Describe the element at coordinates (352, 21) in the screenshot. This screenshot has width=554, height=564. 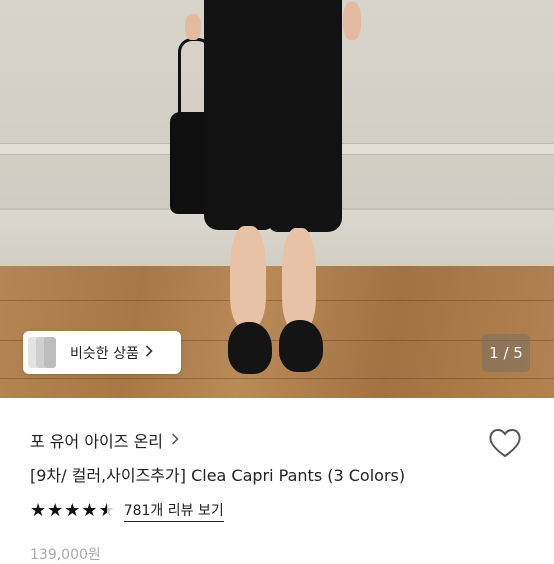
I see `photo-hand-right` at that location.